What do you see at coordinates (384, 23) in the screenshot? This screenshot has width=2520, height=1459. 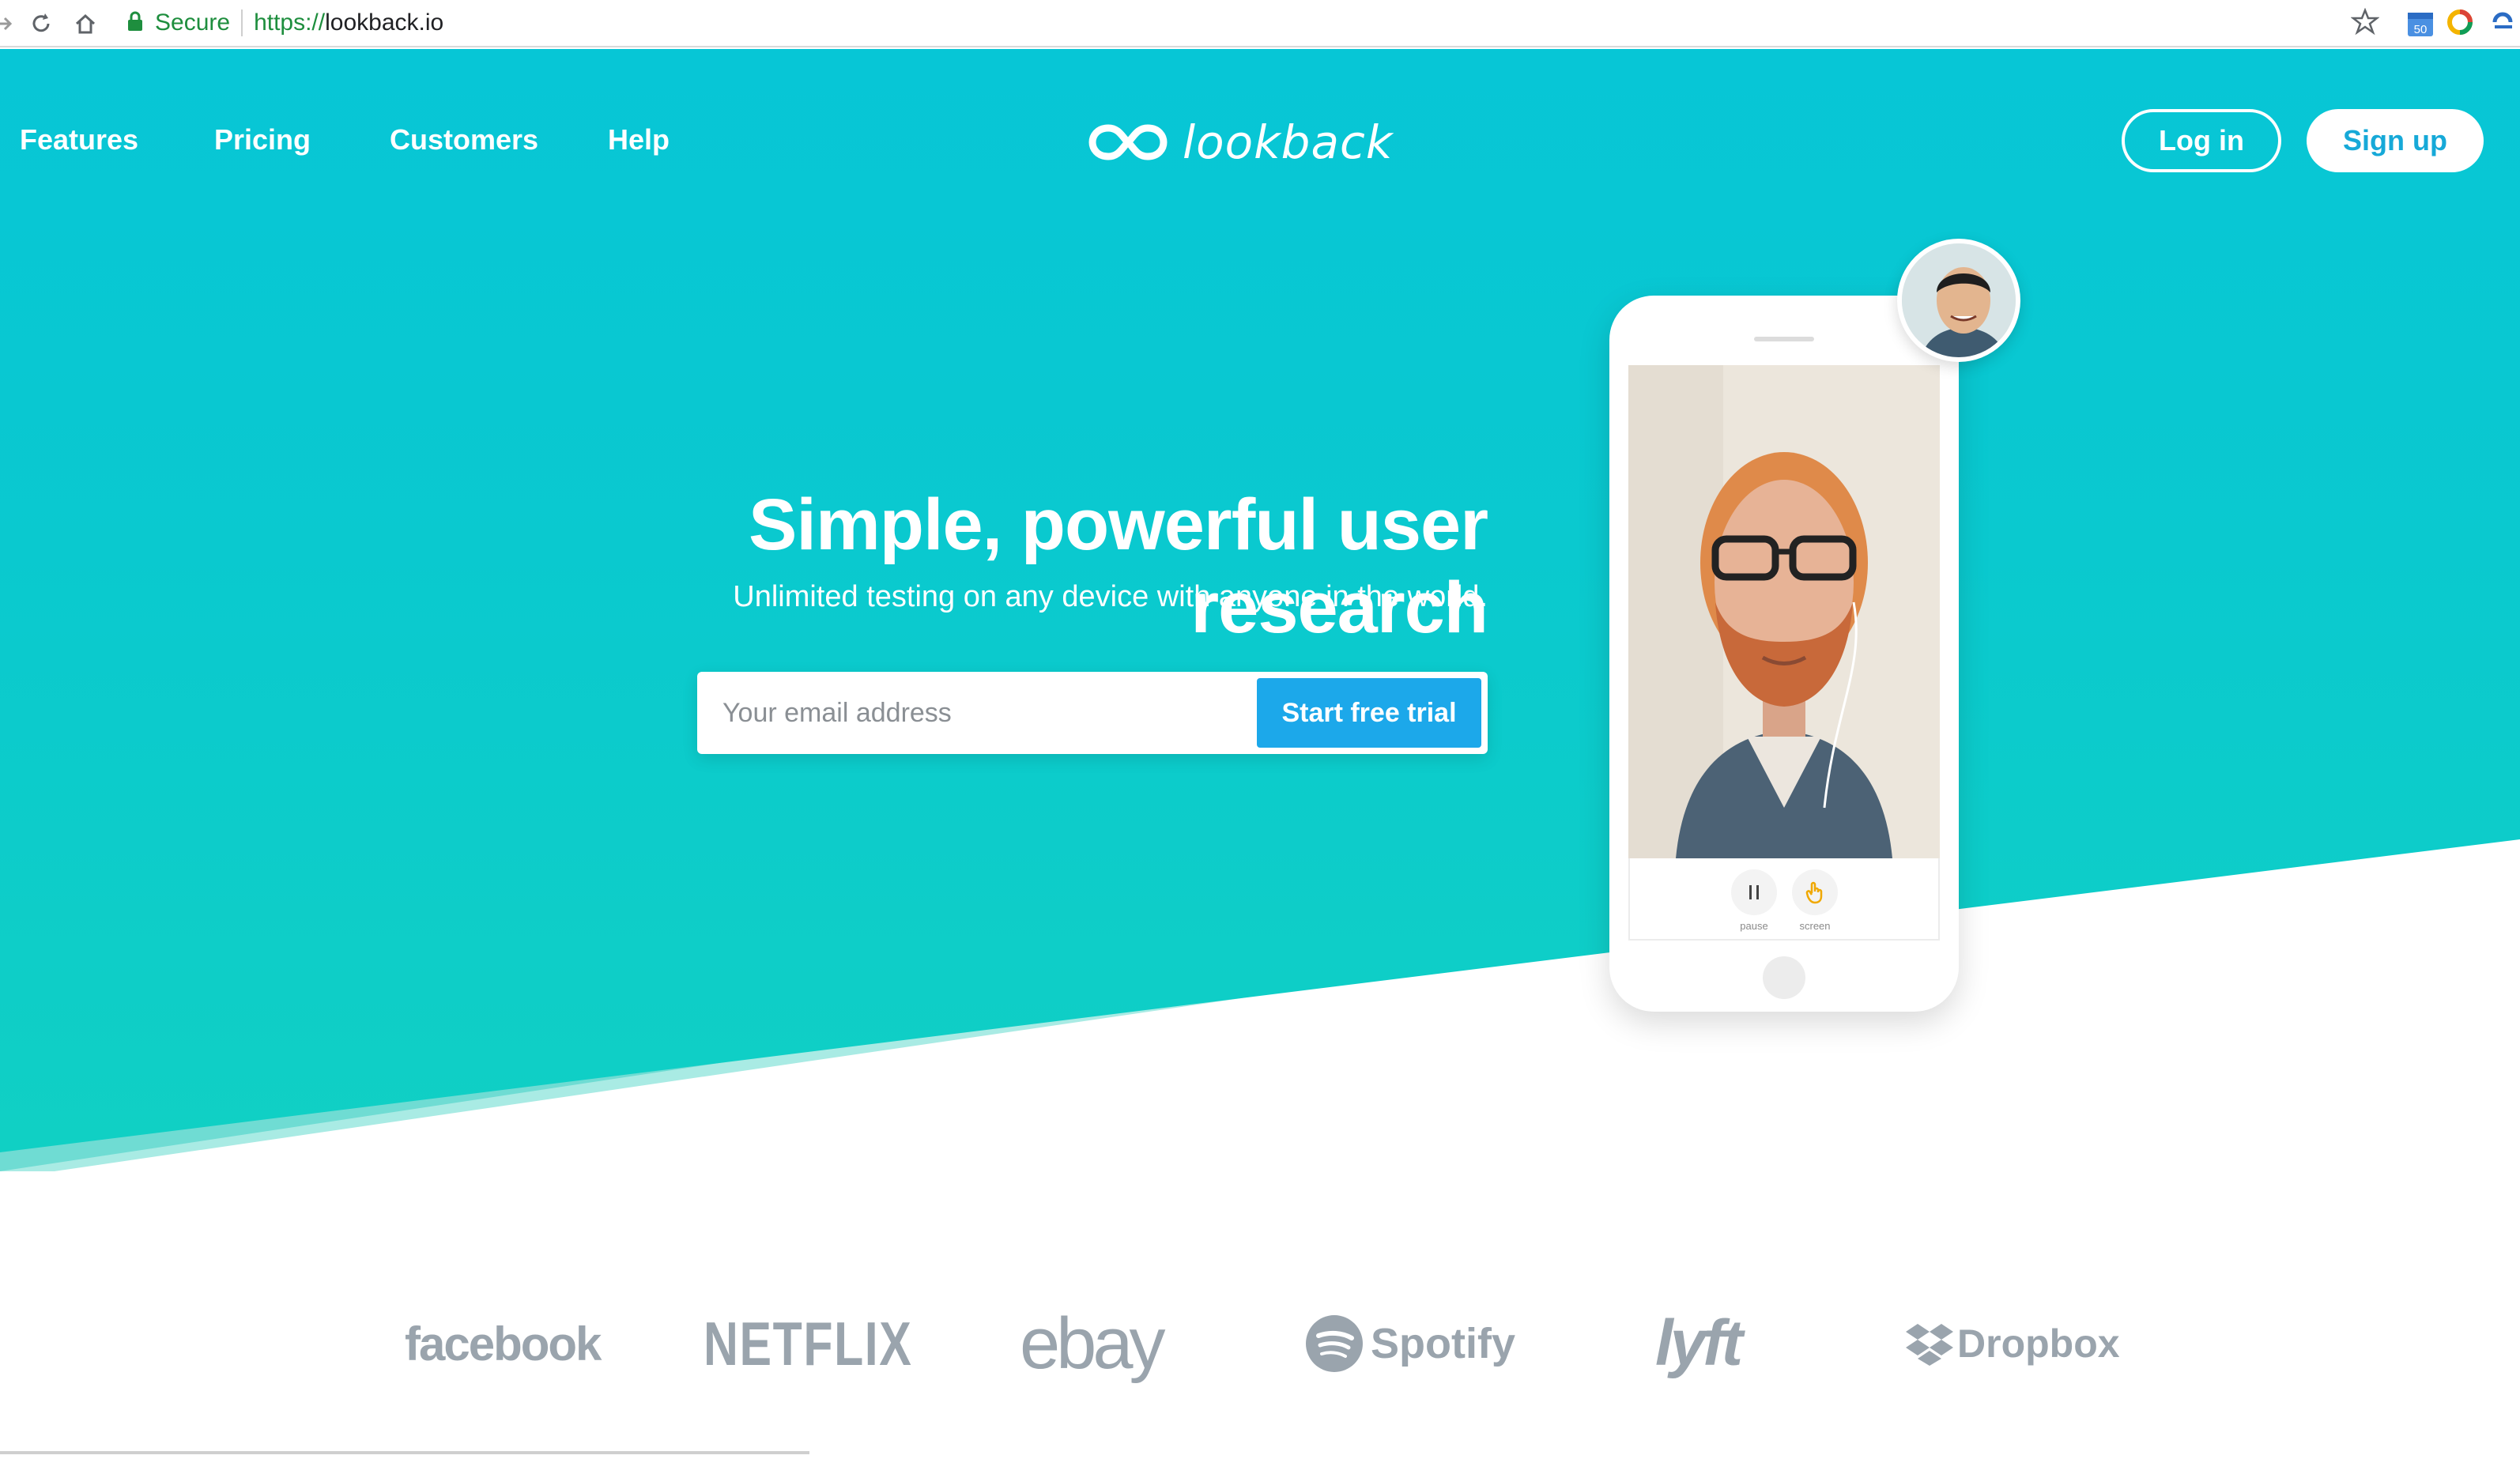 I see `url-host: lookback.io` at bounding box center [384, 23].